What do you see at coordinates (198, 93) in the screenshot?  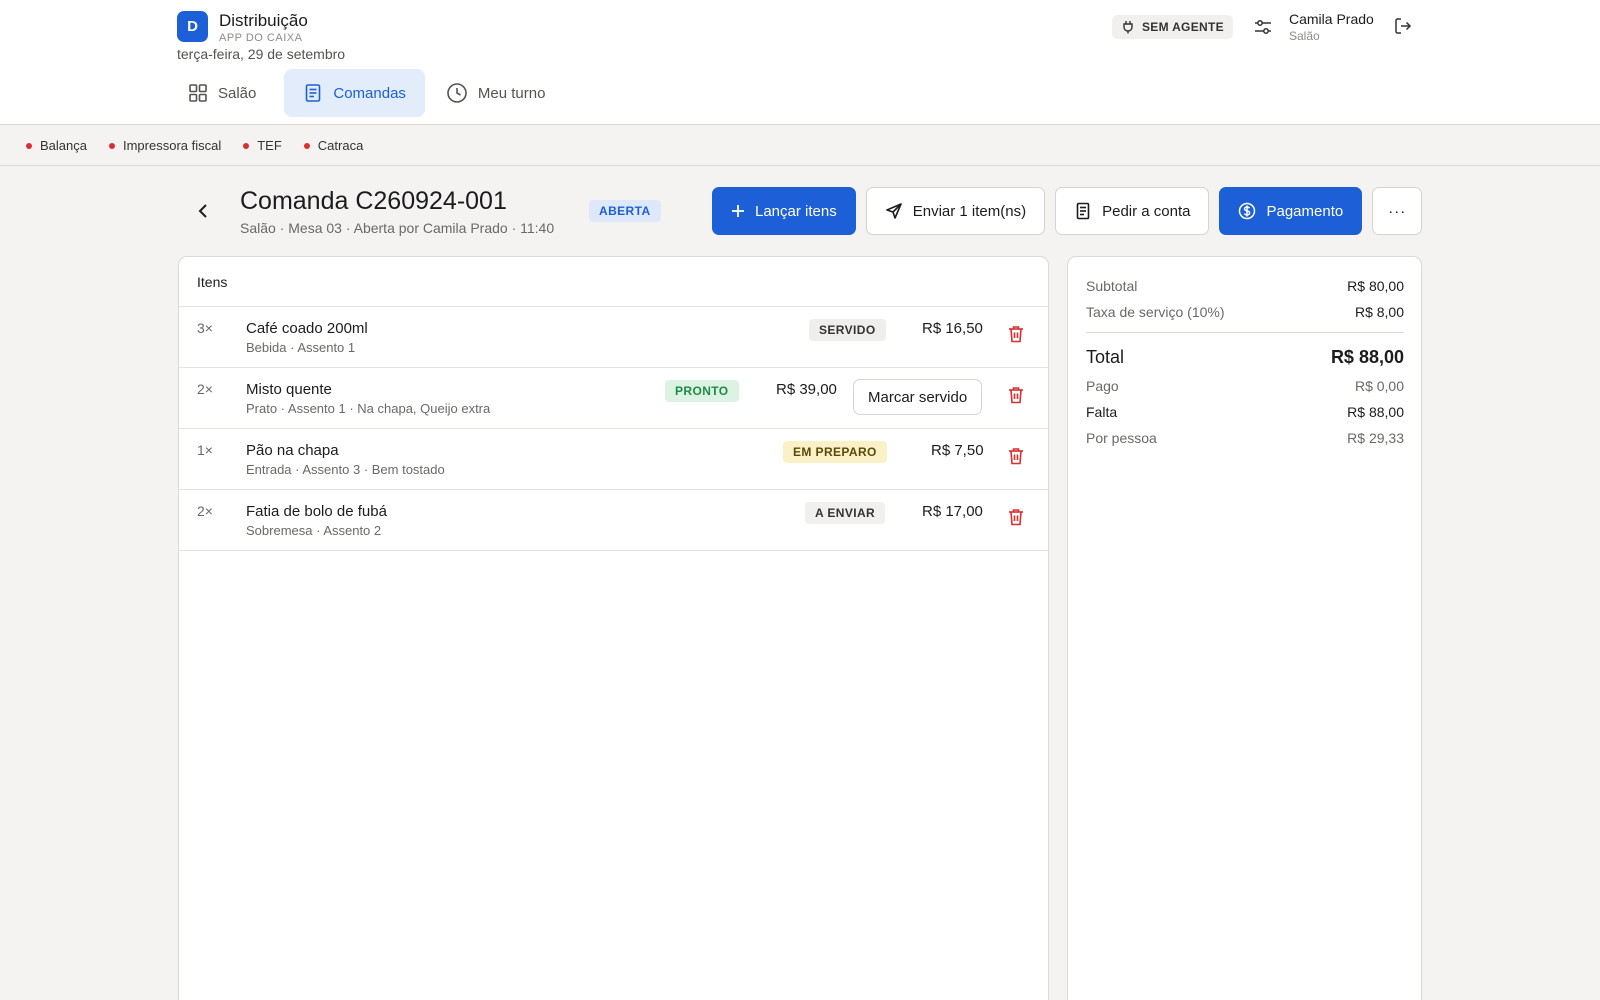 I see `grid-icon` at bounding box center [198, 93].